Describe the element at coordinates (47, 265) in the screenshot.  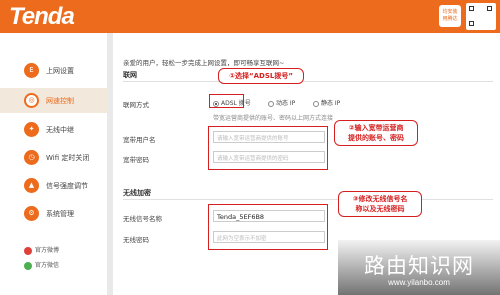
I see `wechat-label: 官方微信` at that location.